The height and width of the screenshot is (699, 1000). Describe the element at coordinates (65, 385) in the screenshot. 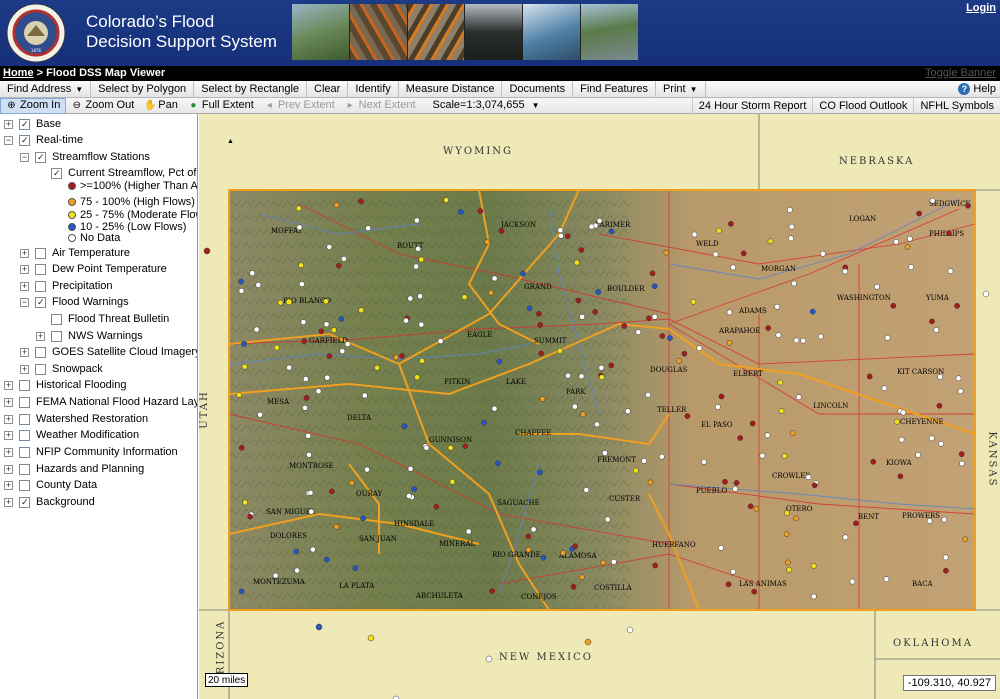

I see `layer-row: + Historical Flooding` at that location.